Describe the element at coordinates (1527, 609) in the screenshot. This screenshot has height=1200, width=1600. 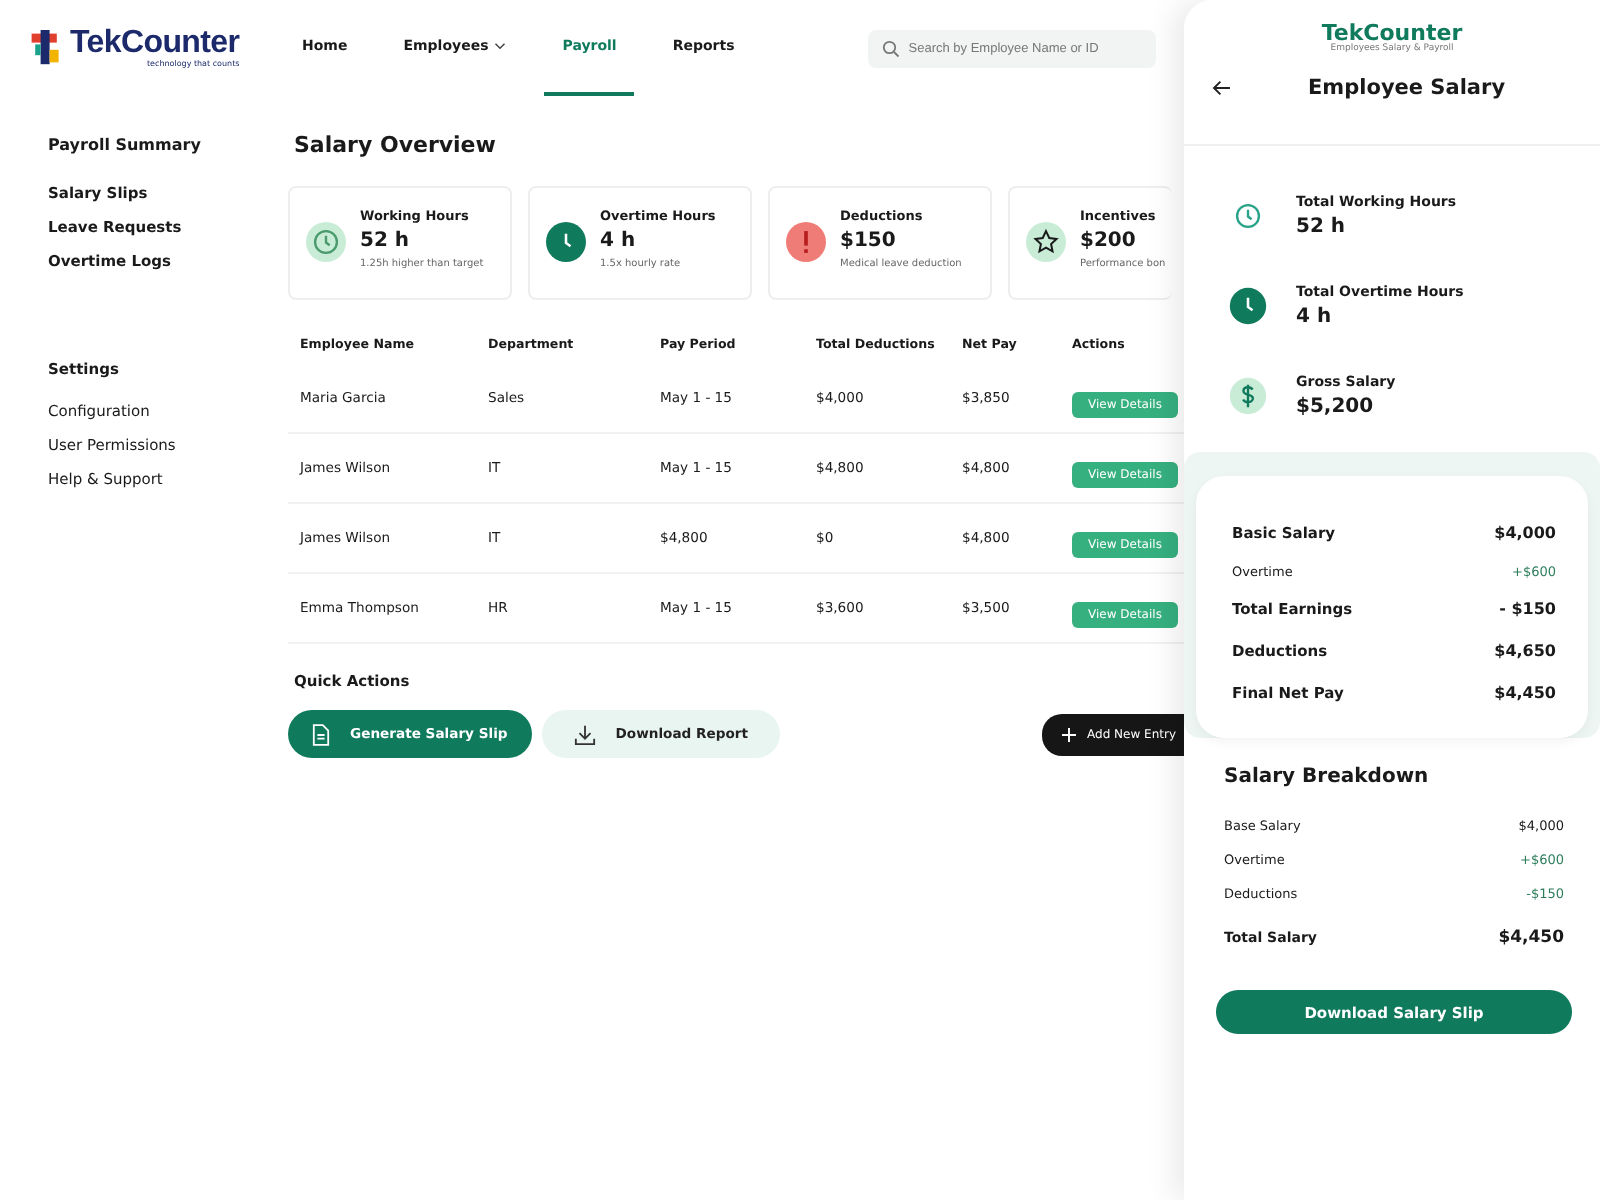
I see `row-amount: - $150` at that location.